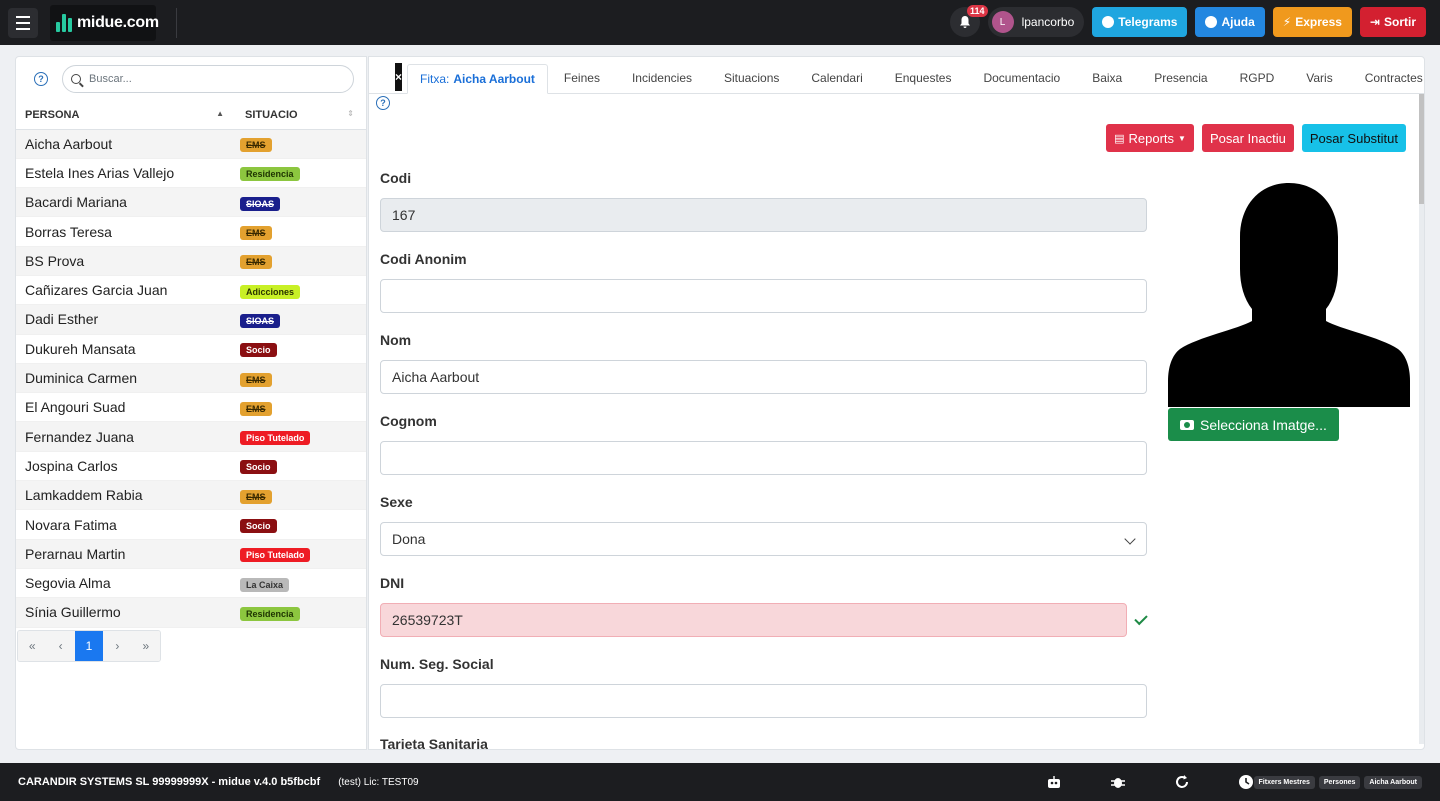 Image resolution: width=1440 pixels, height=801 pixels. Describe the element at coordinates (399, 77) in the screenshot. I see `close-tab-button: ×` at that location.